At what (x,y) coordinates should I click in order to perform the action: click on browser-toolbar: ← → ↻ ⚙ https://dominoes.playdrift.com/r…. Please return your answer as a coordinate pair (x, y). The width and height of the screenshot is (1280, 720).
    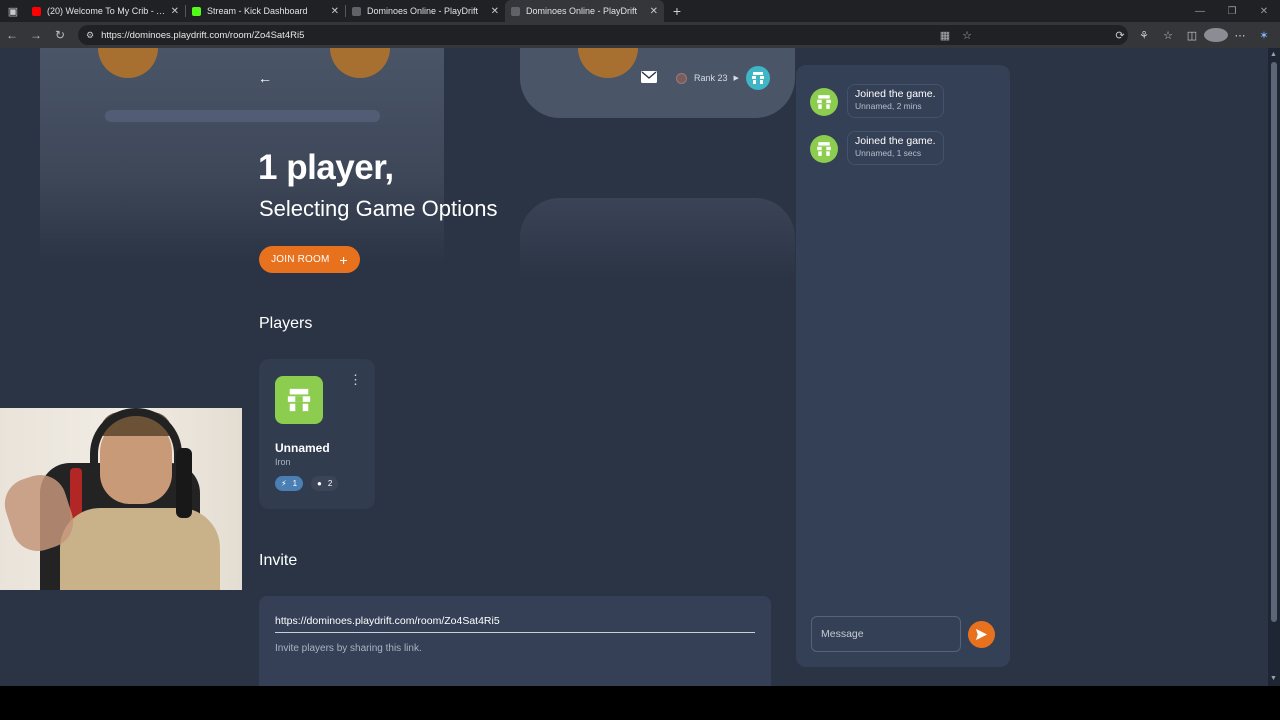
    Looking at the image, I should click on (640, 35).